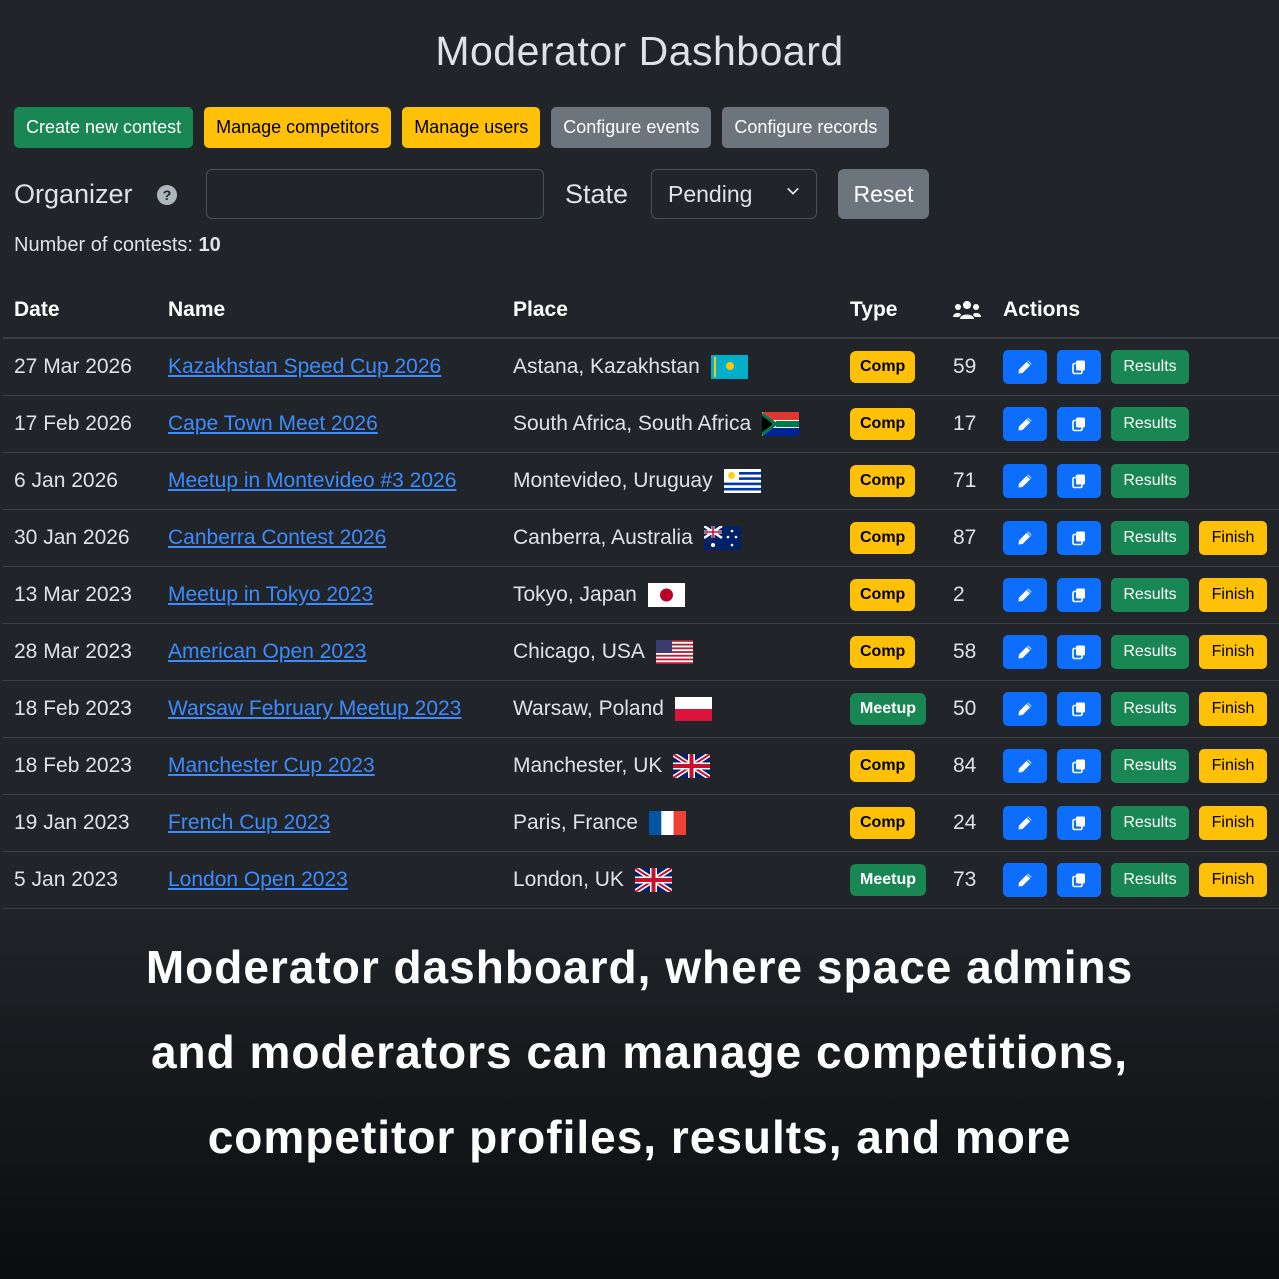 This screenshot has width=1279, height=1279. I want to click on pencil-icon, so click(1025, 481).